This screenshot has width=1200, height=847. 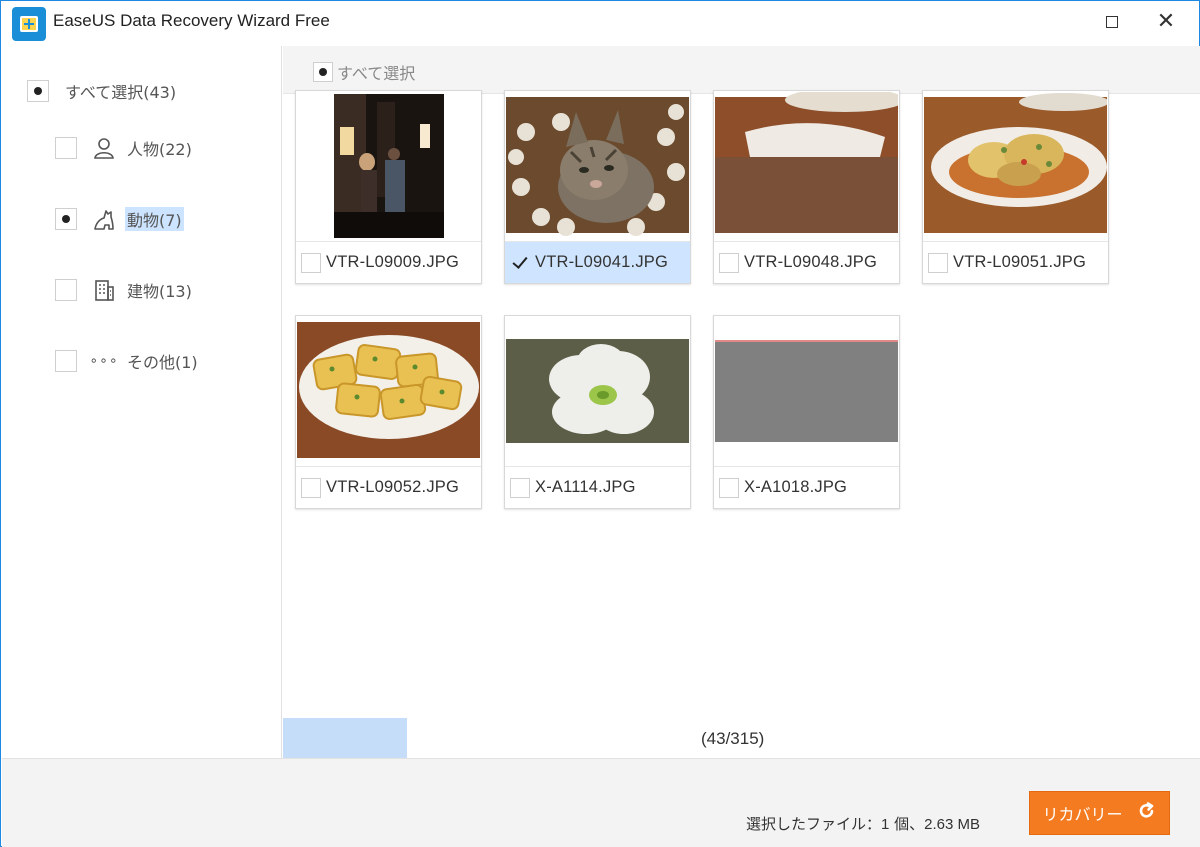 I want to click on file-name: VTR-L09048.JPG, so click(x=811, y=262).